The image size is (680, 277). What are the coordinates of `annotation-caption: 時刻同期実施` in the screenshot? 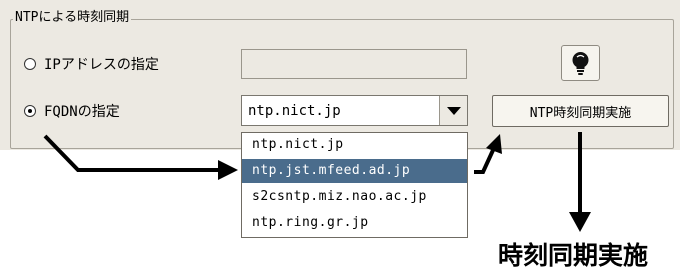 It's located at (573, 255).